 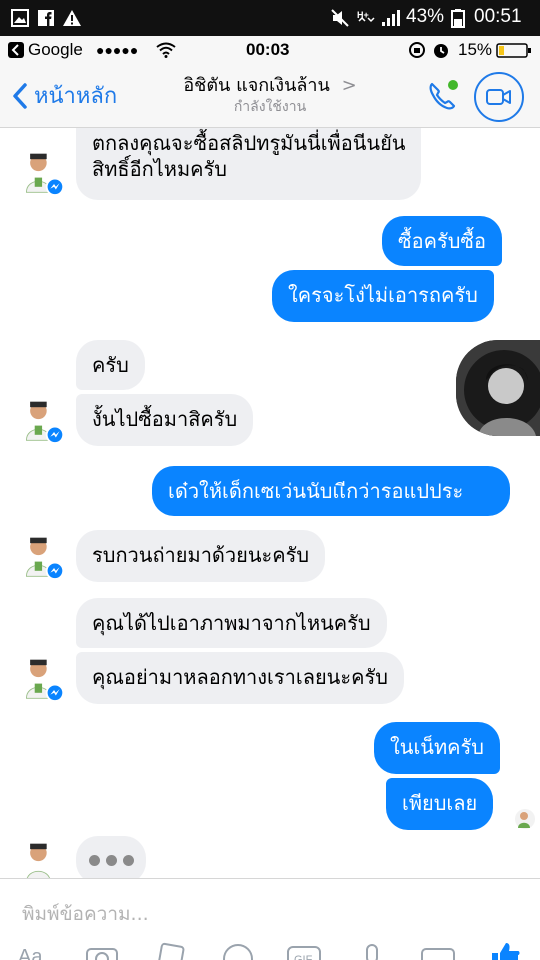 I want to click on message-bubble-incoming: คุณอย่ามาหลอกทางเราเลยนะครับ, so click(x=240, y=678).